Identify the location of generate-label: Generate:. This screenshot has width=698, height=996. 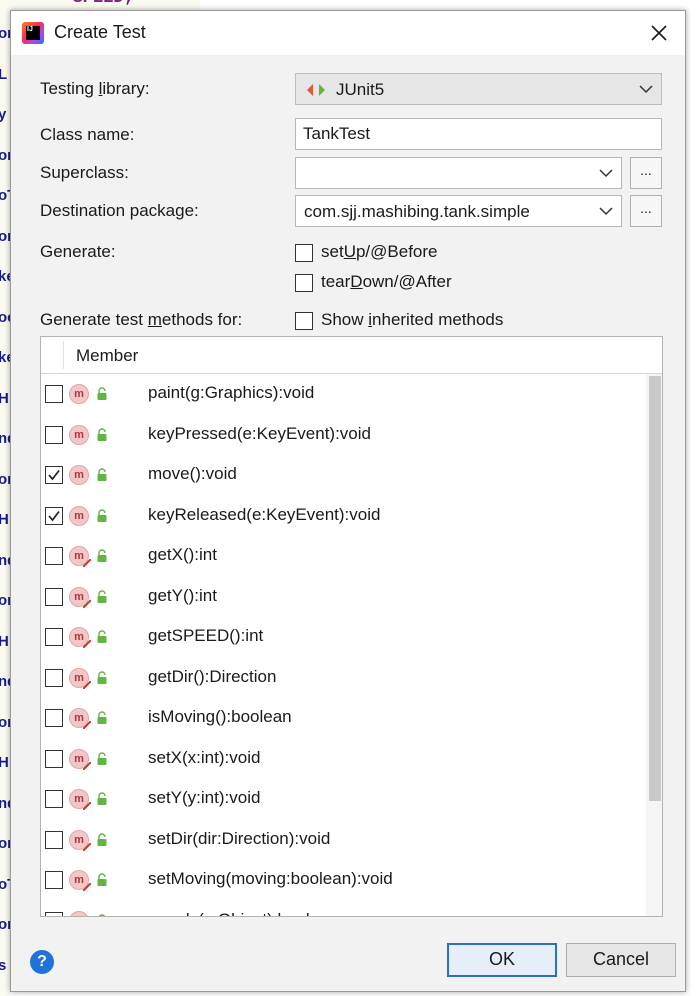
(78, 251).